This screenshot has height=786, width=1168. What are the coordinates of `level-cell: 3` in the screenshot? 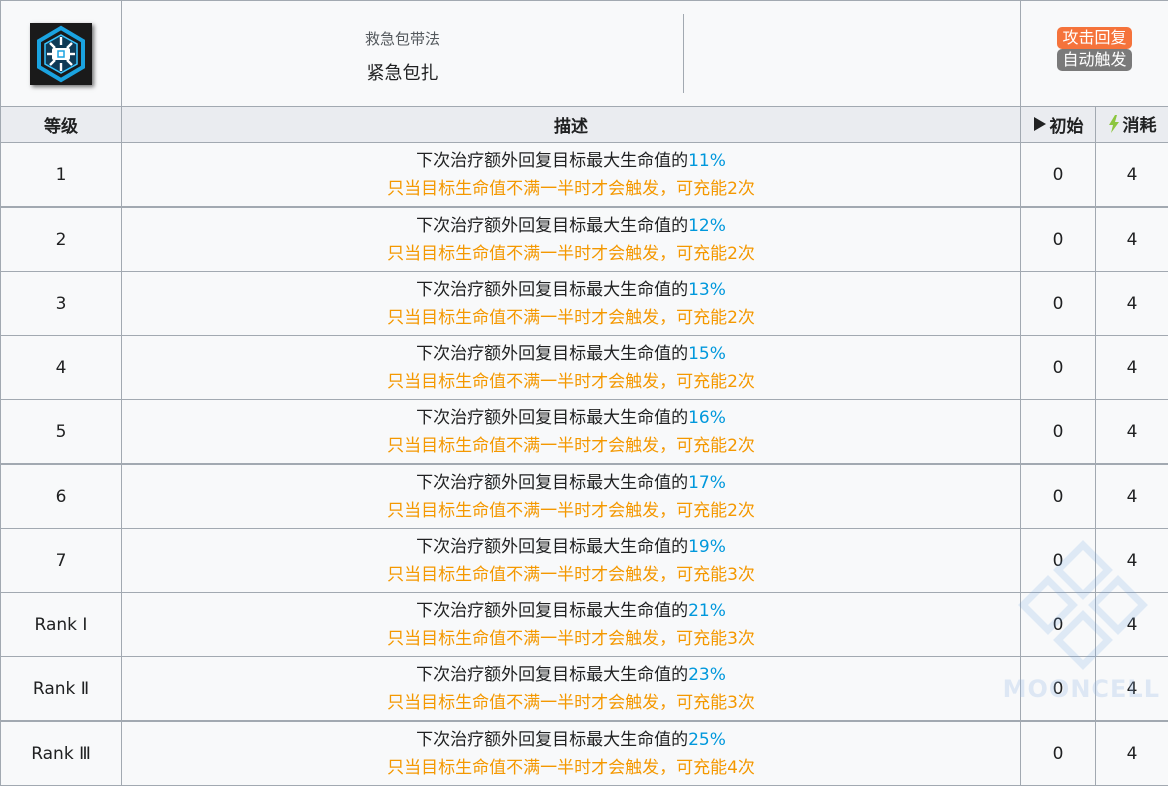 It's located at (61, 304).